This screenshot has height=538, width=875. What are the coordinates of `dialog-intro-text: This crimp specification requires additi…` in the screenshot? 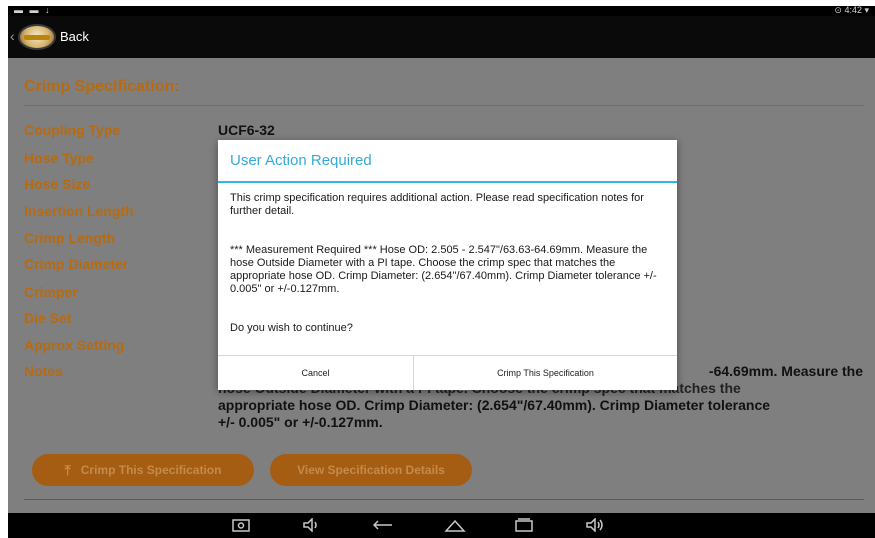 It's located at (437, 204).